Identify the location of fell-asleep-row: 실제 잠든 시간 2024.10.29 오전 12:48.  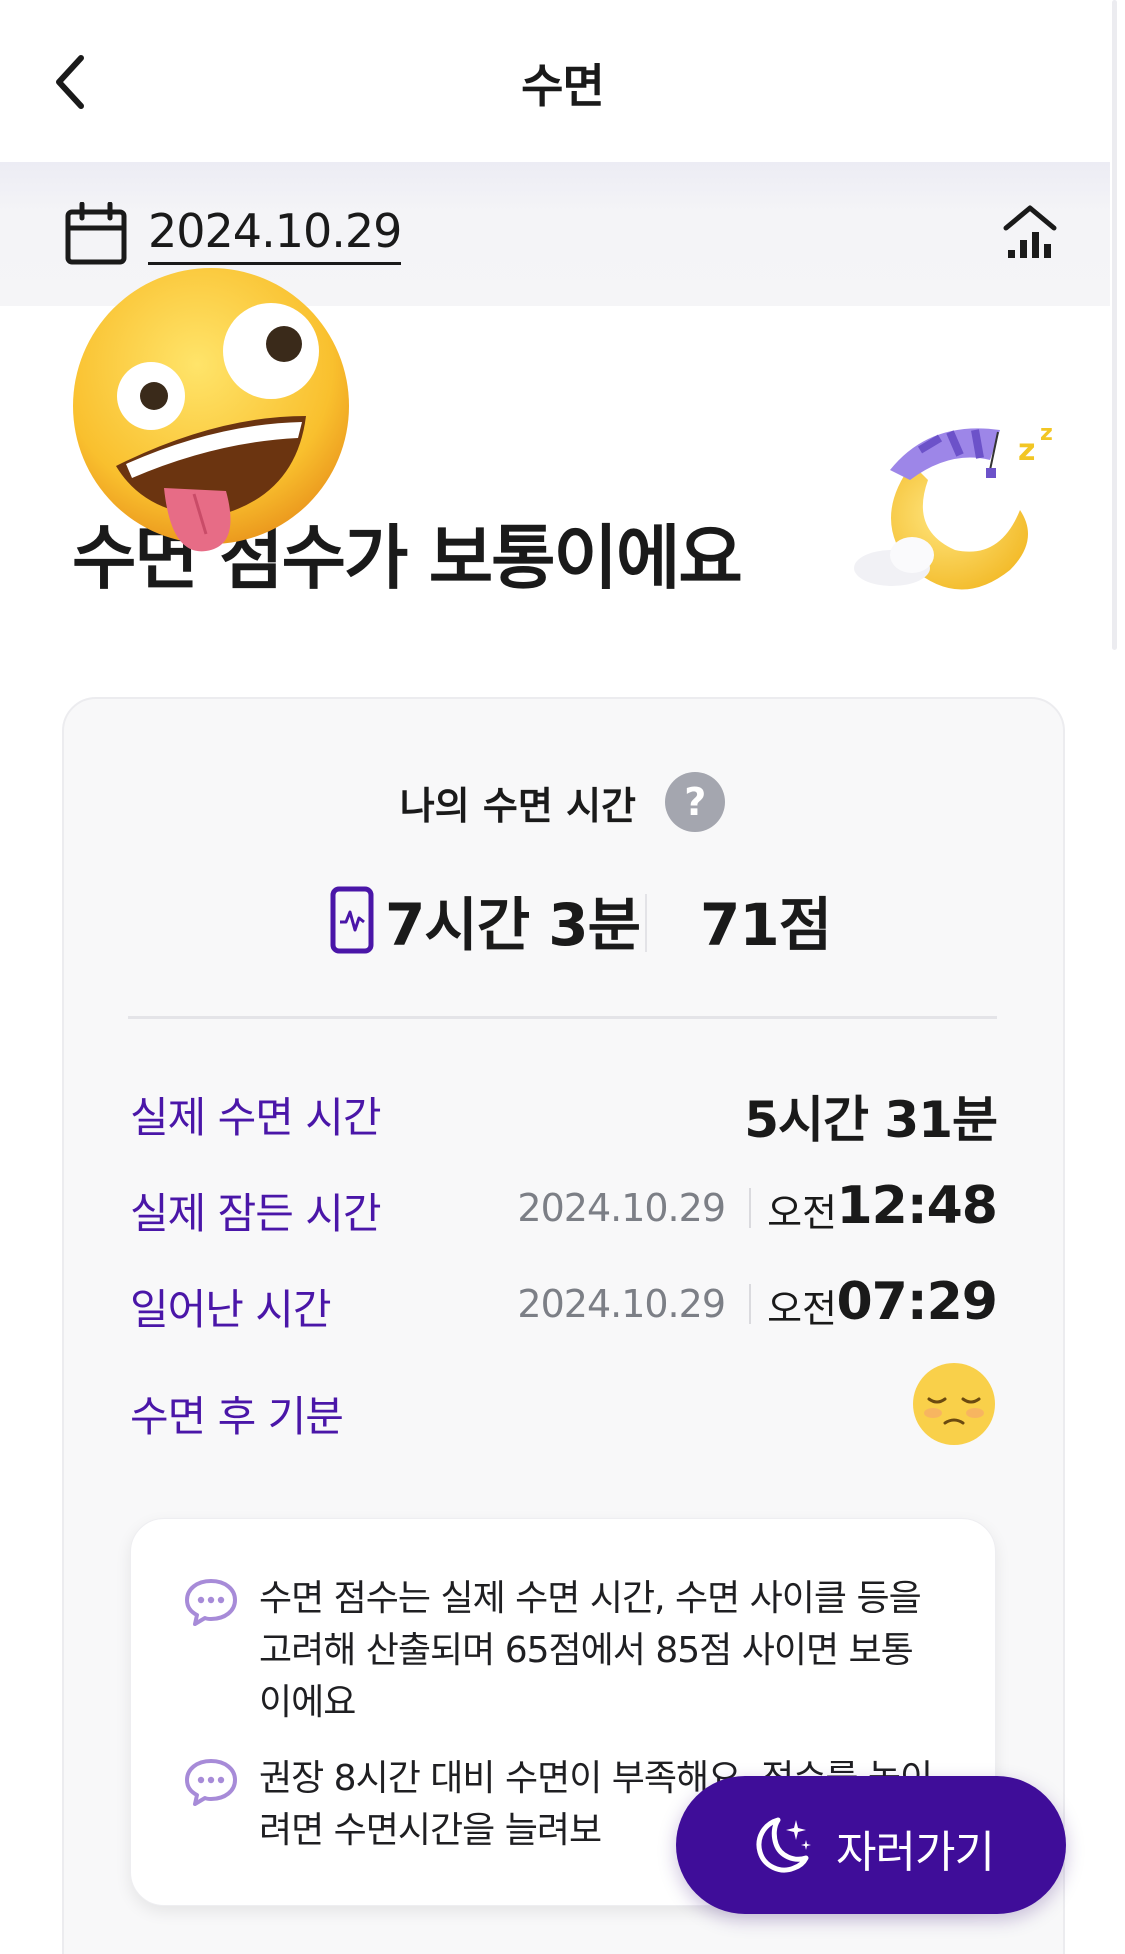
(564, 1213).